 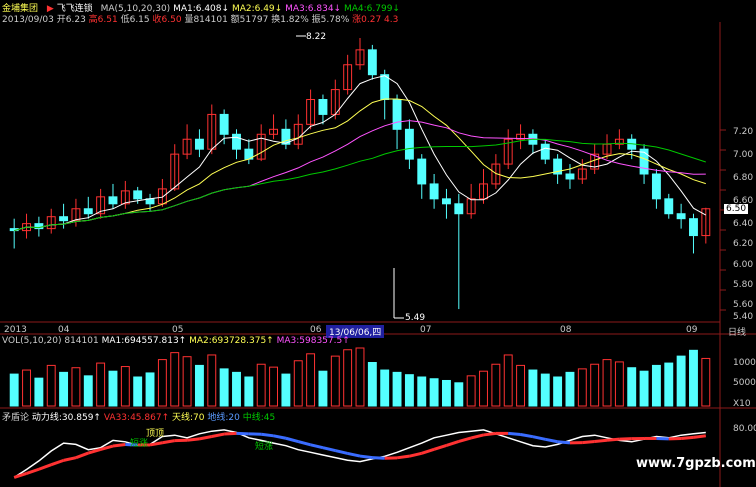 I want to click on info-change: 涨0.27, so click(x=367, y=20).